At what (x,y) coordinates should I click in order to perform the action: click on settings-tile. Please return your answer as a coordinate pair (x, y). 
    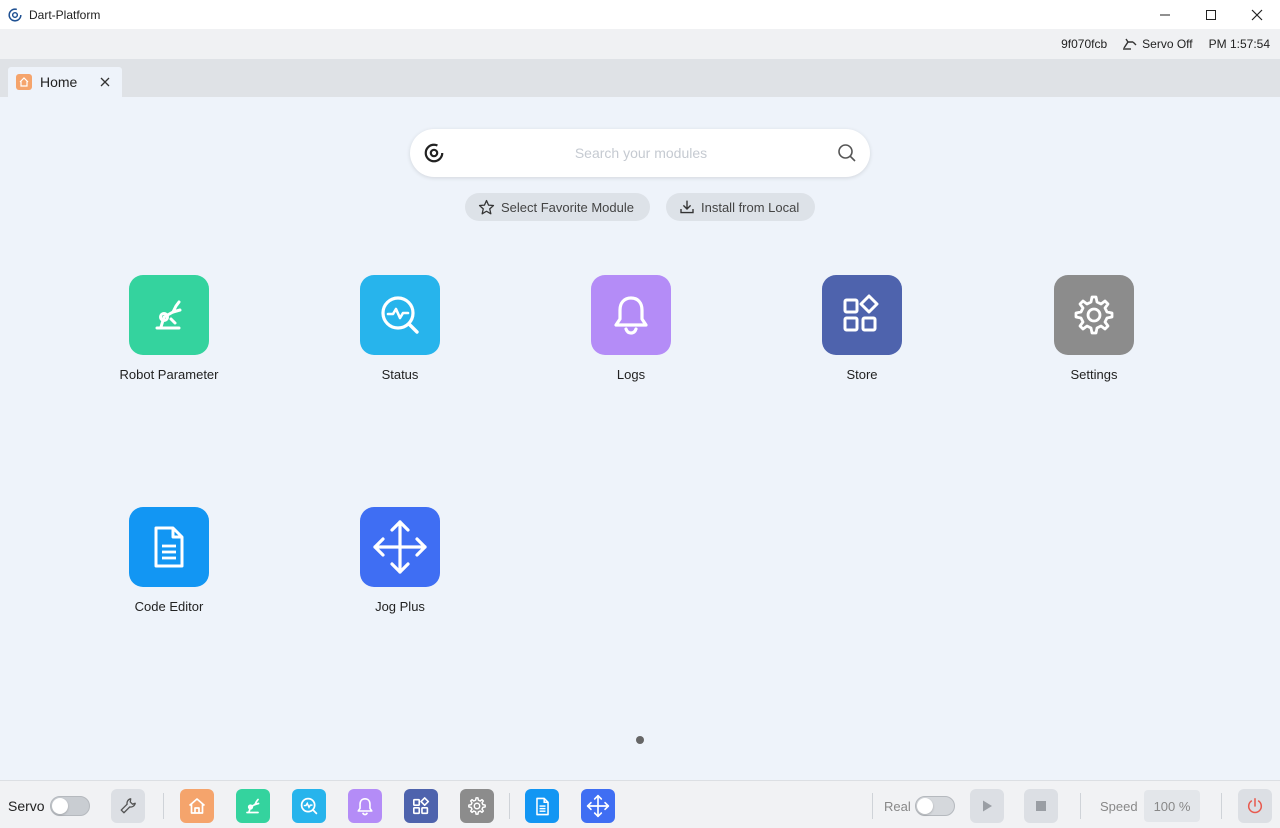
    Looking at the image, I should click on (1094, 315).